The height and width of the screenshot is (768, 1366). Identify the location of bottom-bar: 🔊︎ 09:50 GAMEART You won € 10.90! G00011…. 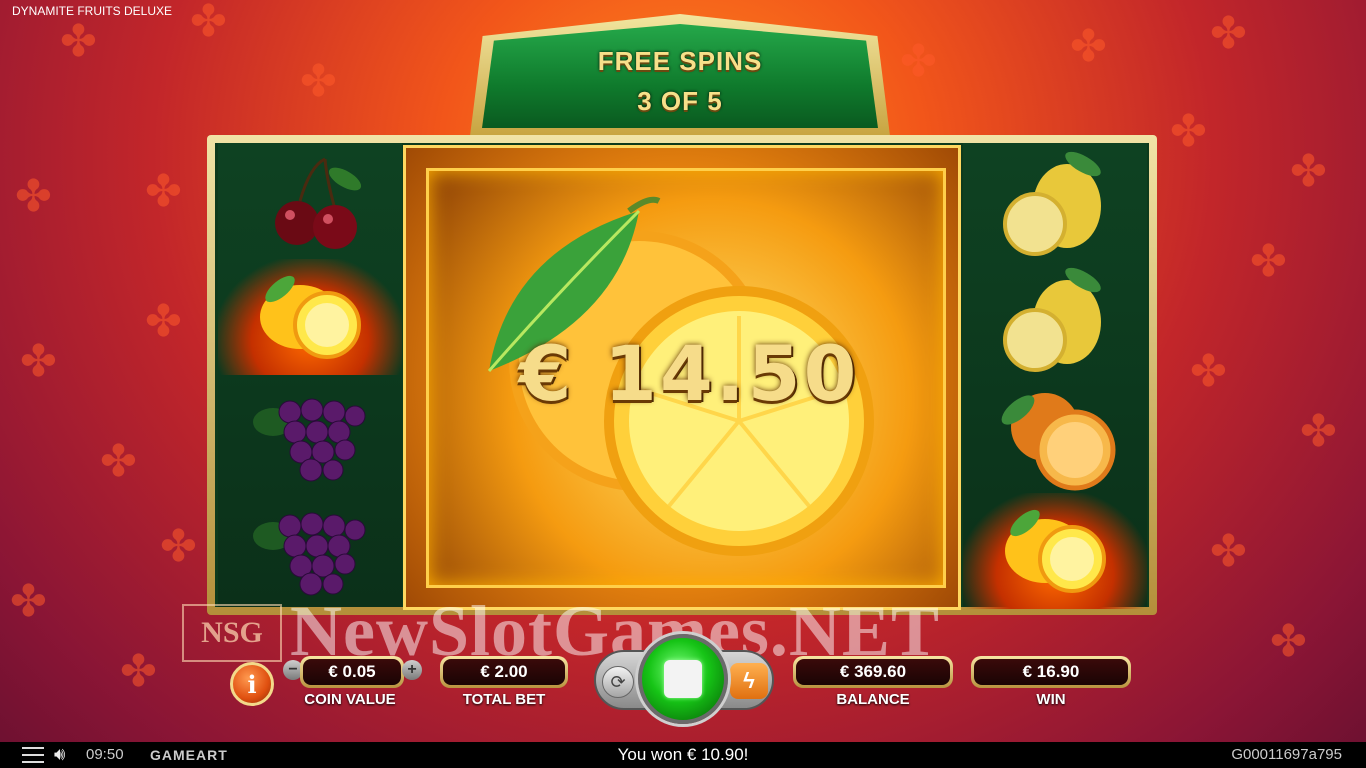
(683, 755).